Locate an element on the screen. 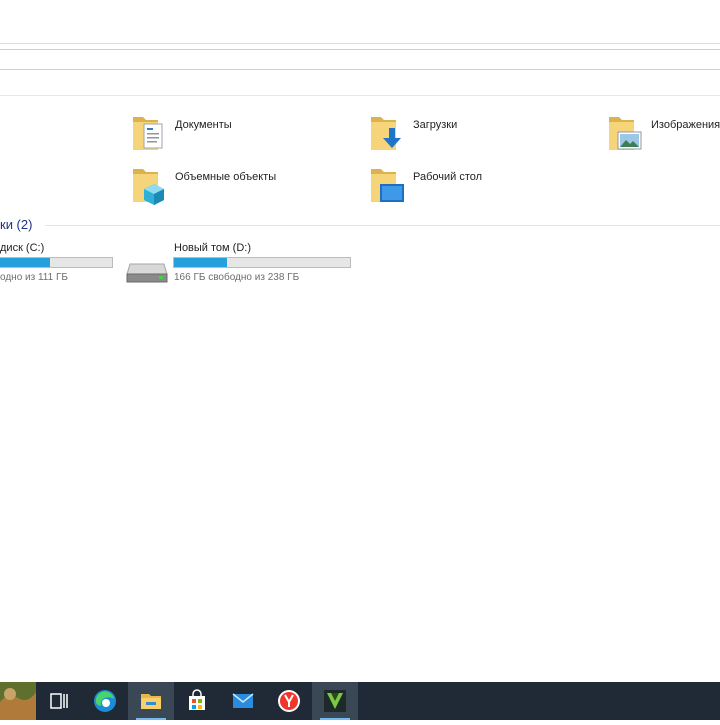  folder-label: Изображения is located at coordinates (685, 125).